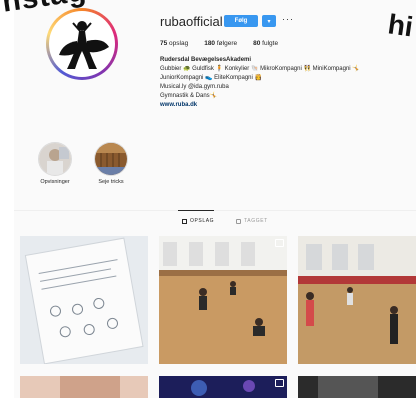 Image resolution: width=416 pixels, height=398 pixels. Describe the element at coordinates (285, 105) in the screenshot. I see `profile-website-link: www.ruba.dk` at that location.